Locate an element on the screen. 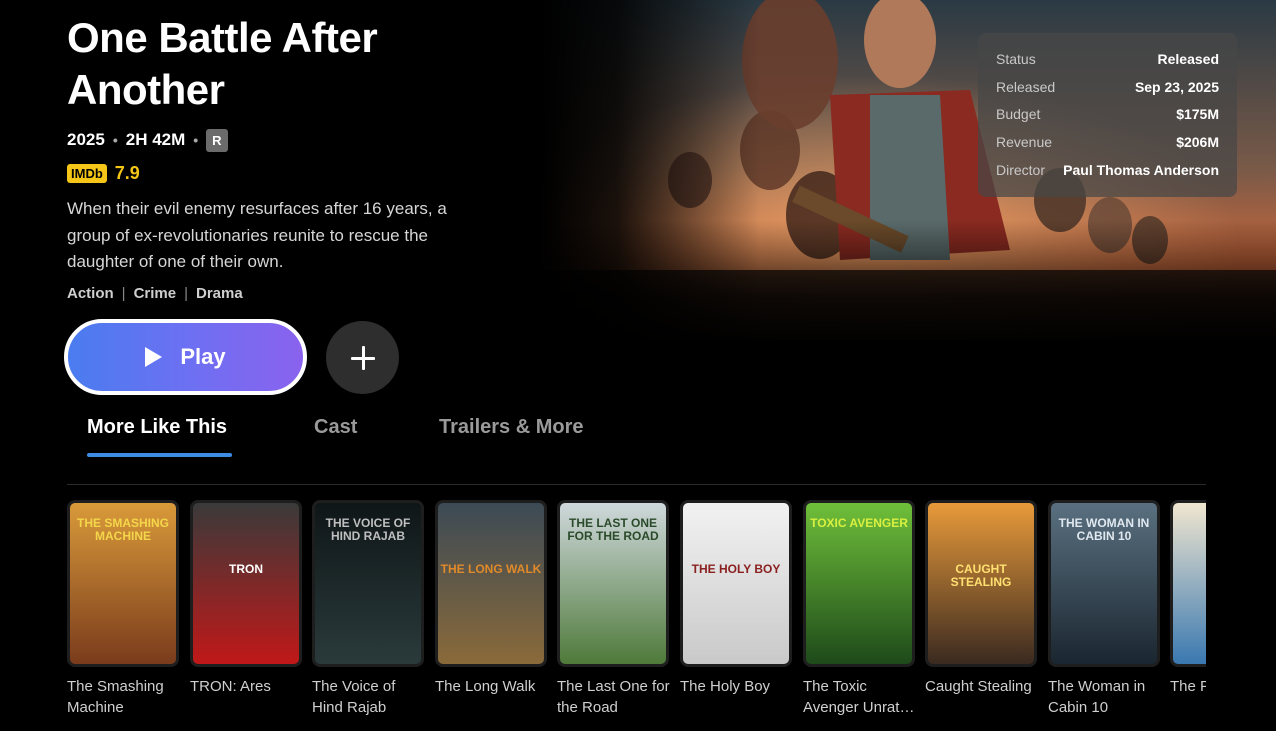 Image resolution: width=1276 pixels, height=731 pixels. imdb-rating: IMDb 7.9 is located at coordinates (103, 173).